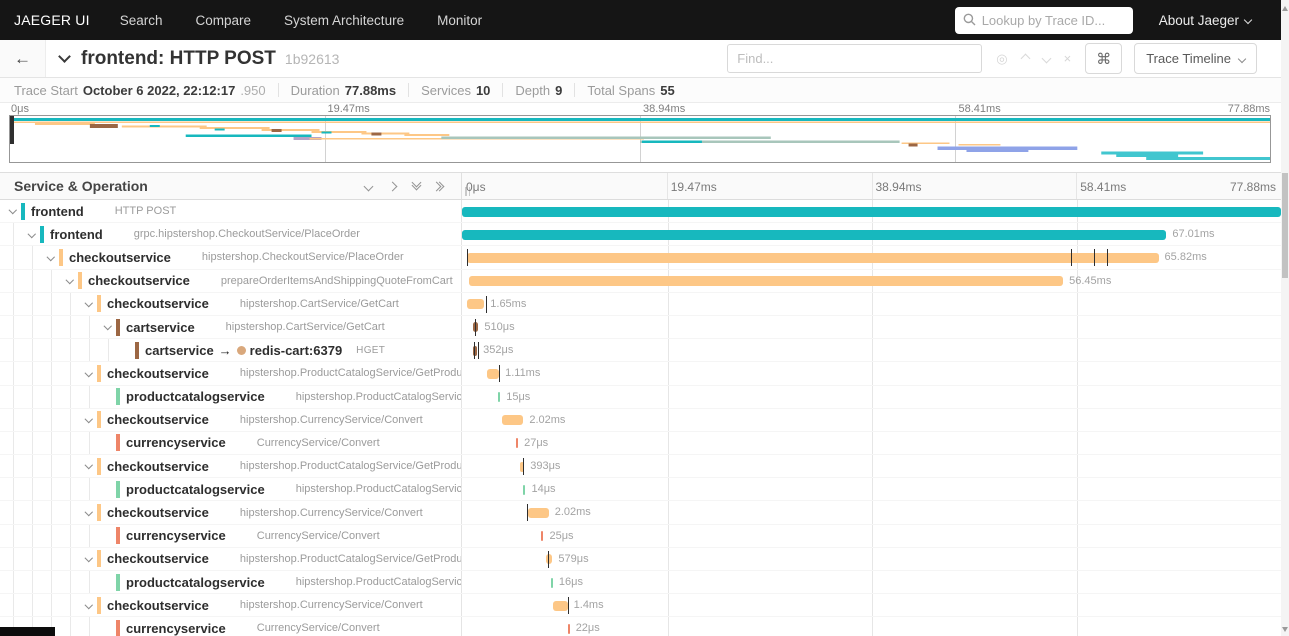 The height and width of the screenshot is (636, 1289). Describe the element at coordinates (159, 90) in the screenshot. I see `trace-start-value: October 6 2022, 22:12:17` at that location.